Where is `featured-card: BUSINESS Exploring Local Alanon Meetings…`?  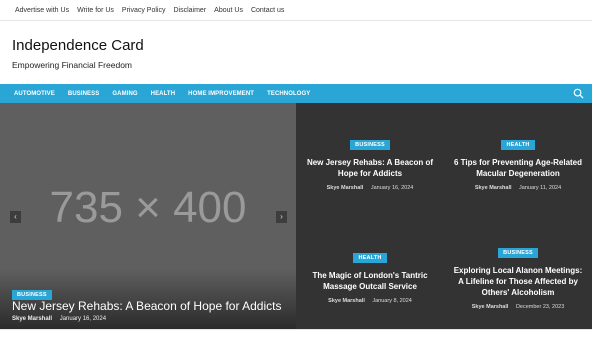 featured-card: BUSINESS Exploring Local Alanon Meetings… is located at coordinates (518, 275).